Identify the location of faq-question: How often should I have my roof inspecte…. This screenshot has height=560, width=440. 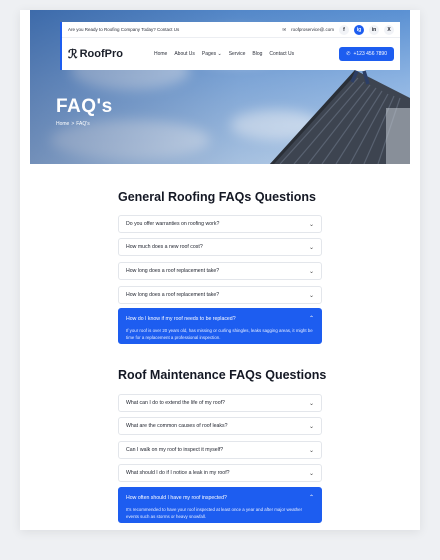
(176, 497).